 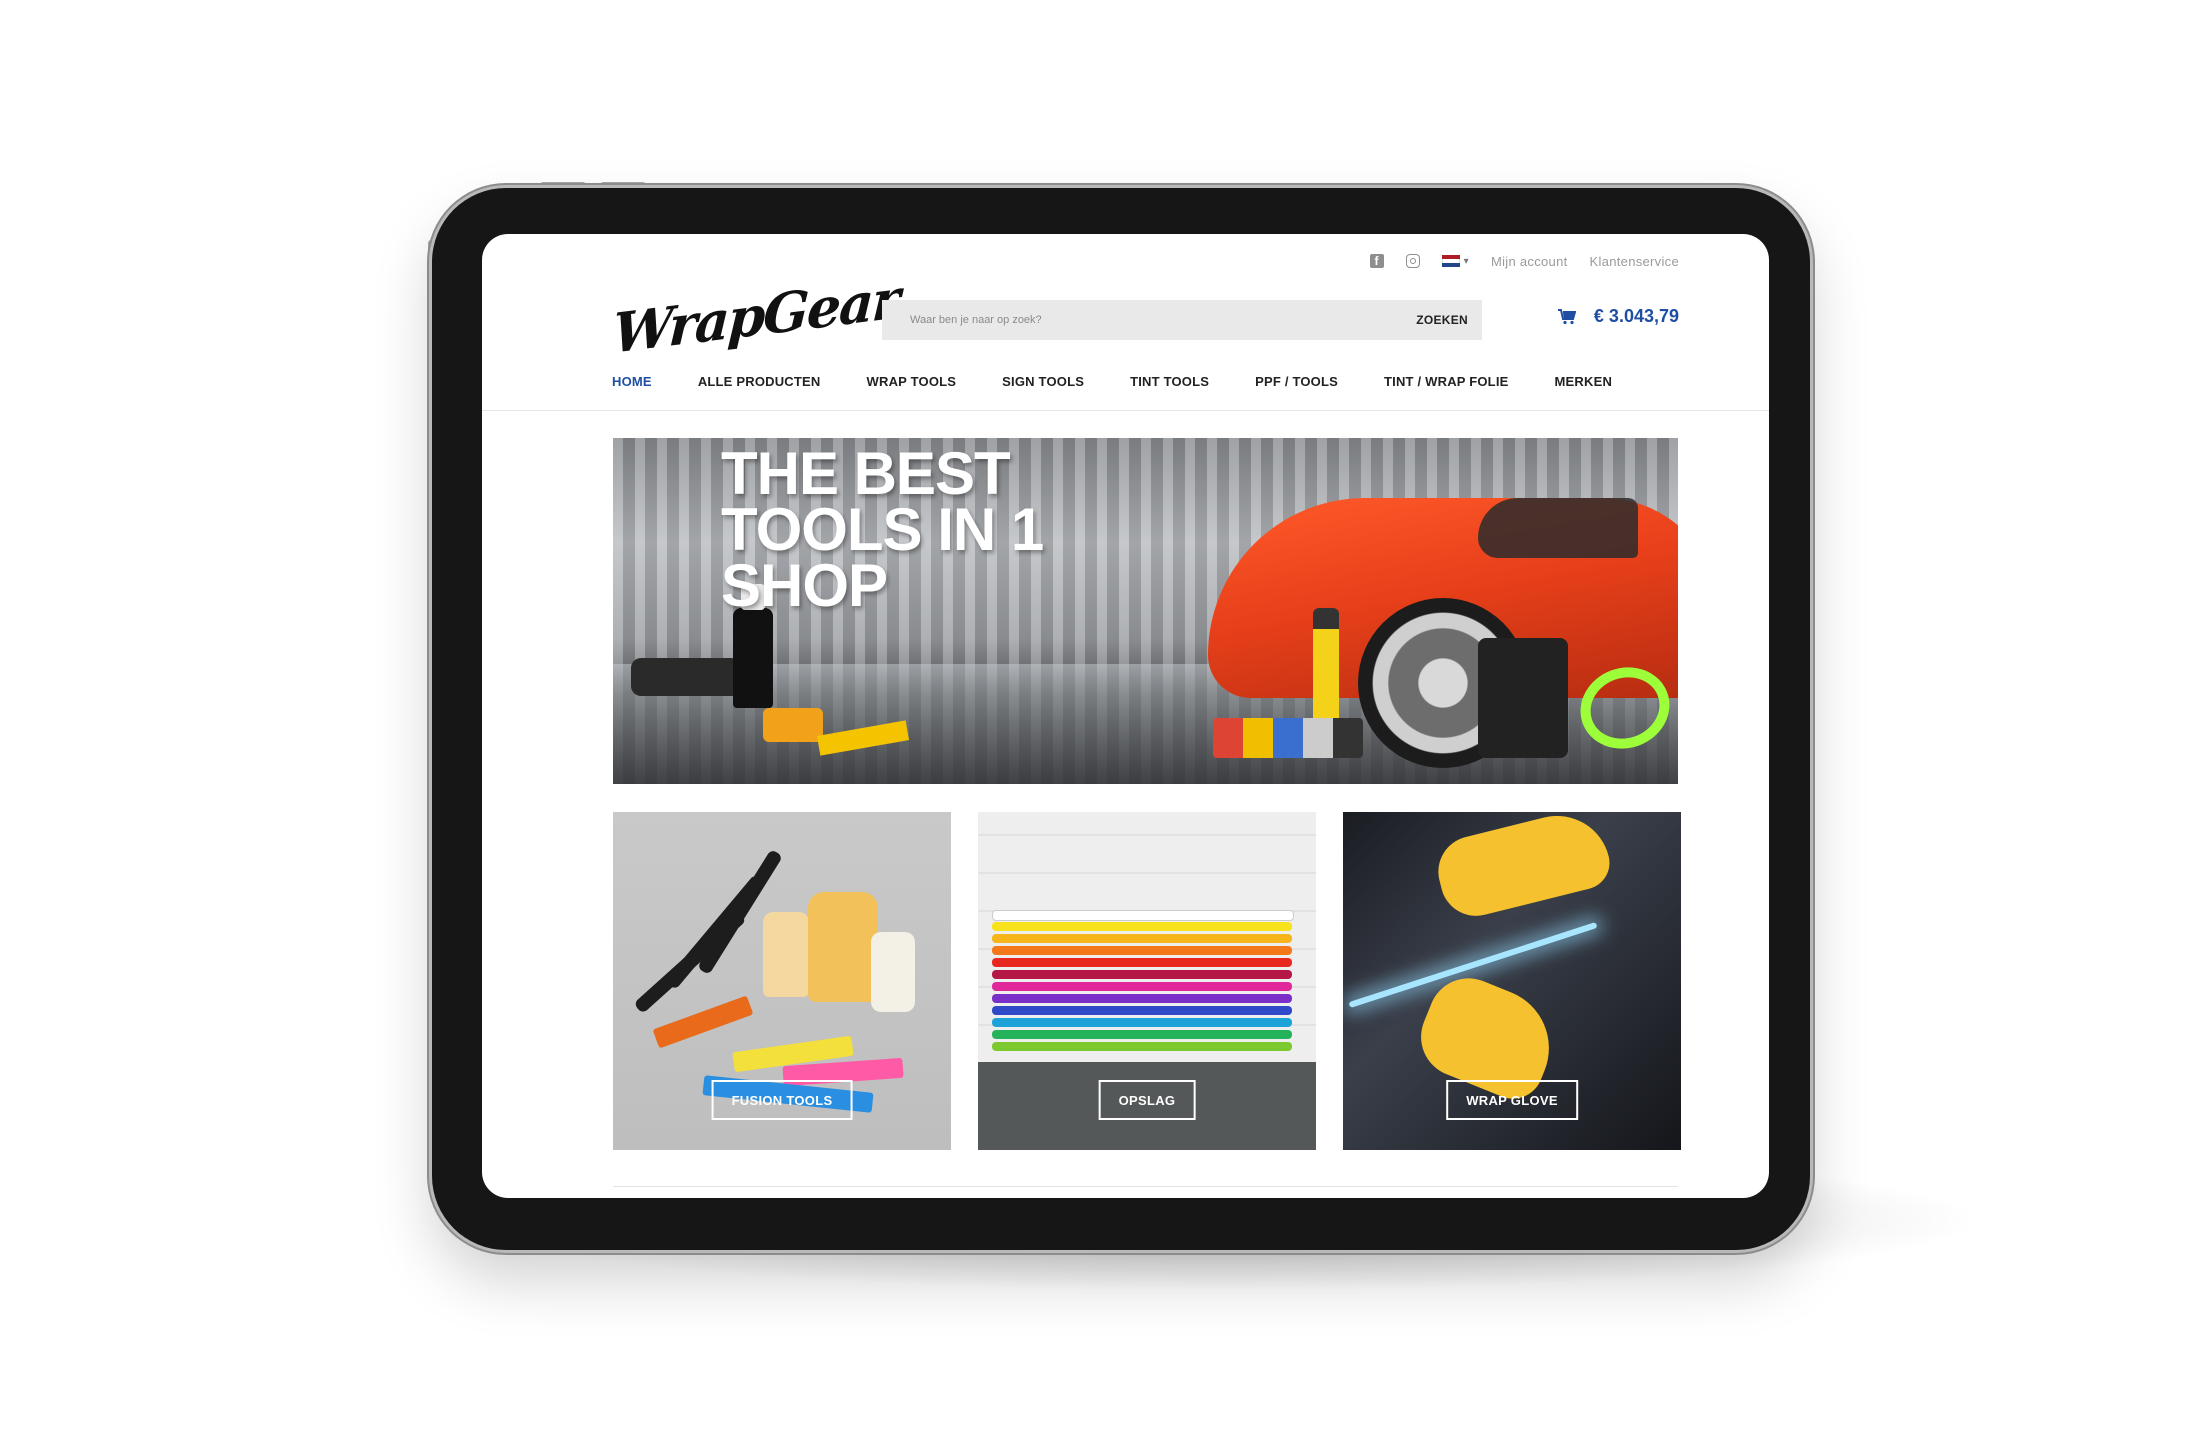 I want to click on nav-item-tint-tools: TINT TOOLS, so click(x=1169, y=381).